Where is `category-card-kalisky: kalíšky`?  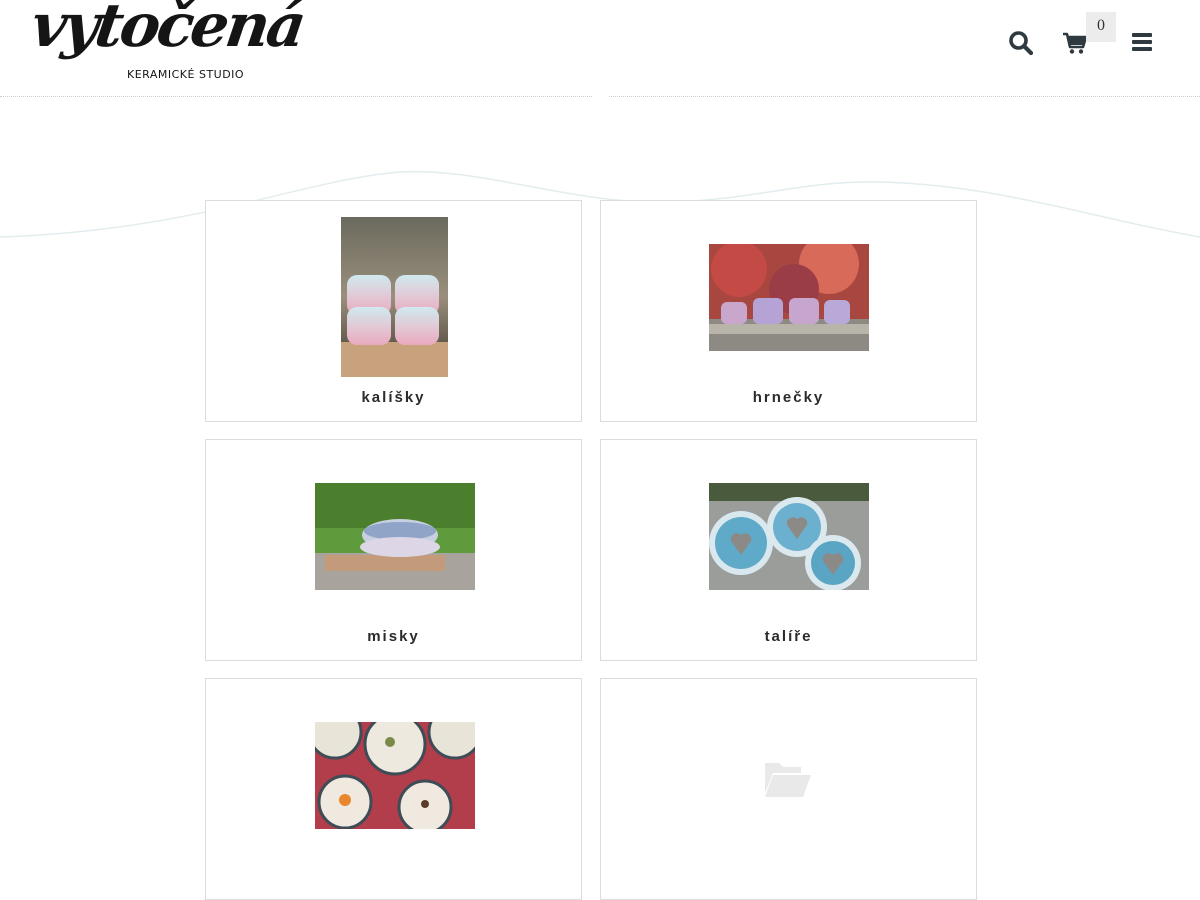
category-card-kalisky: kalíšky is located at coordinates (393, 311).